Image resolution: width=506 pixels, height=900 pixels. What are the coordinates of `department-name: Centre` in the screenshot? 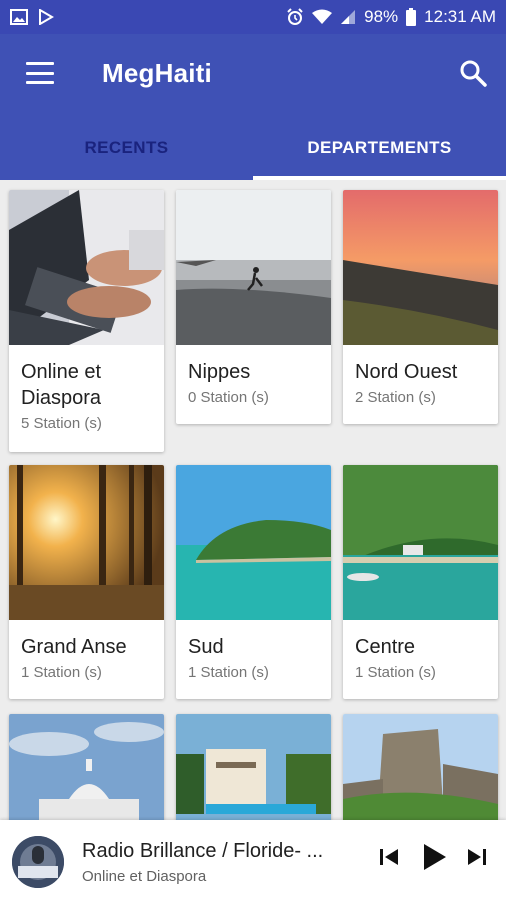 It's located at (385, 647).